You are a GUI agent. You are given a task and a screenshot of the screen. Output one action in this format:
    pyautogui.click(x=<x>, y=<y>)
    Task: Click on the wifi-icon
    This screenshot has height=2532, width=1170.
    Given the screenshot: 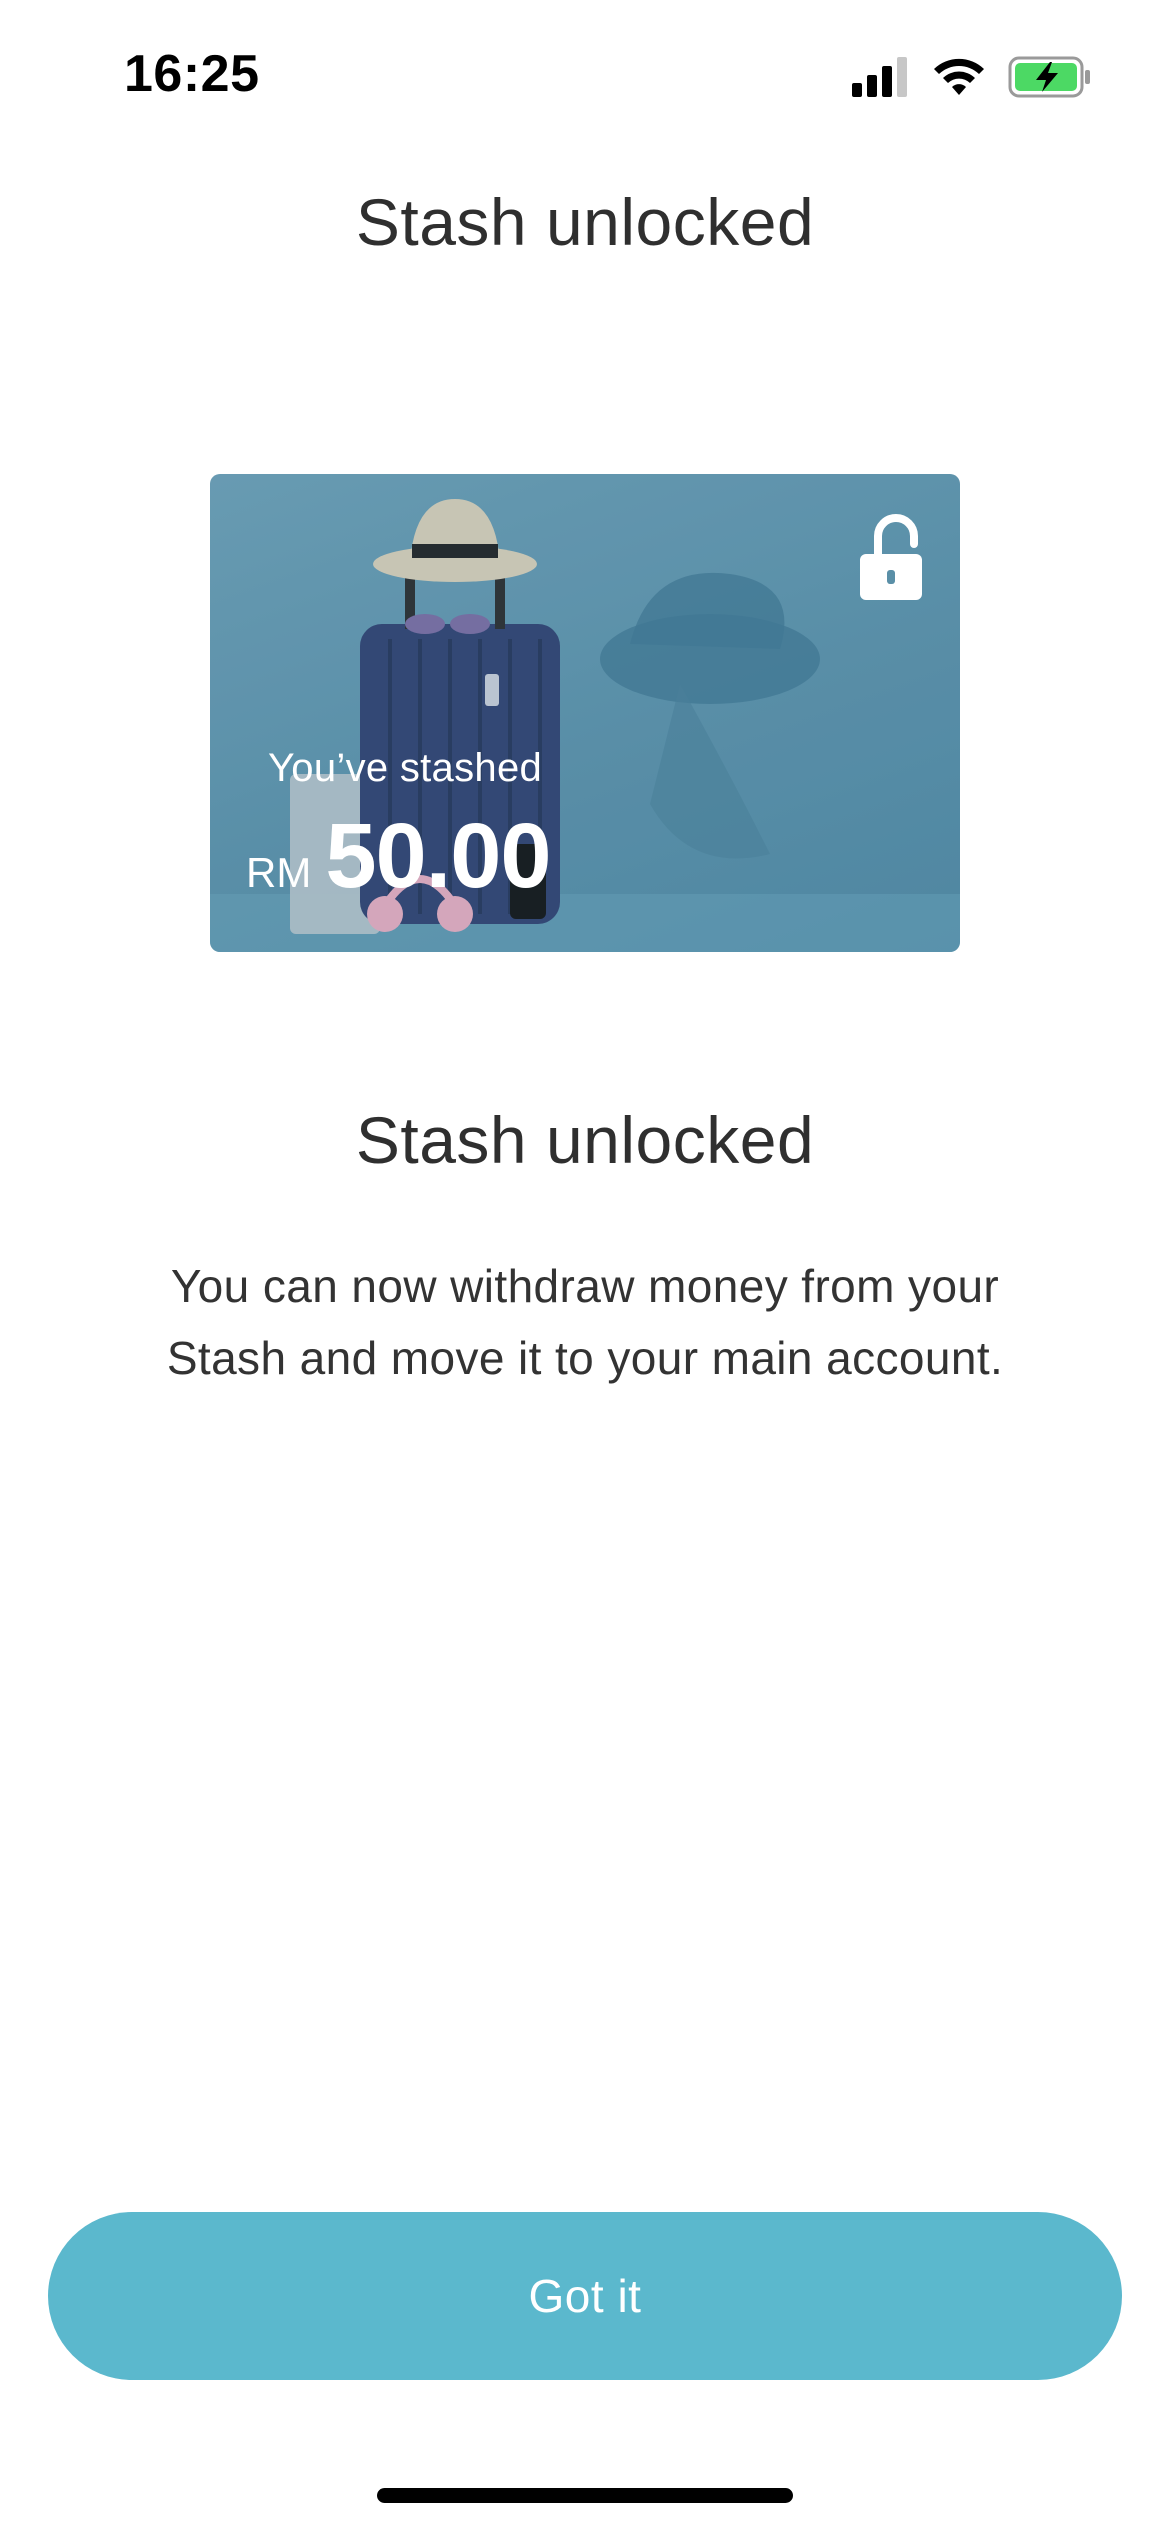 What is the action you would take?
    pyautogui.click(x=959, y=79)
    